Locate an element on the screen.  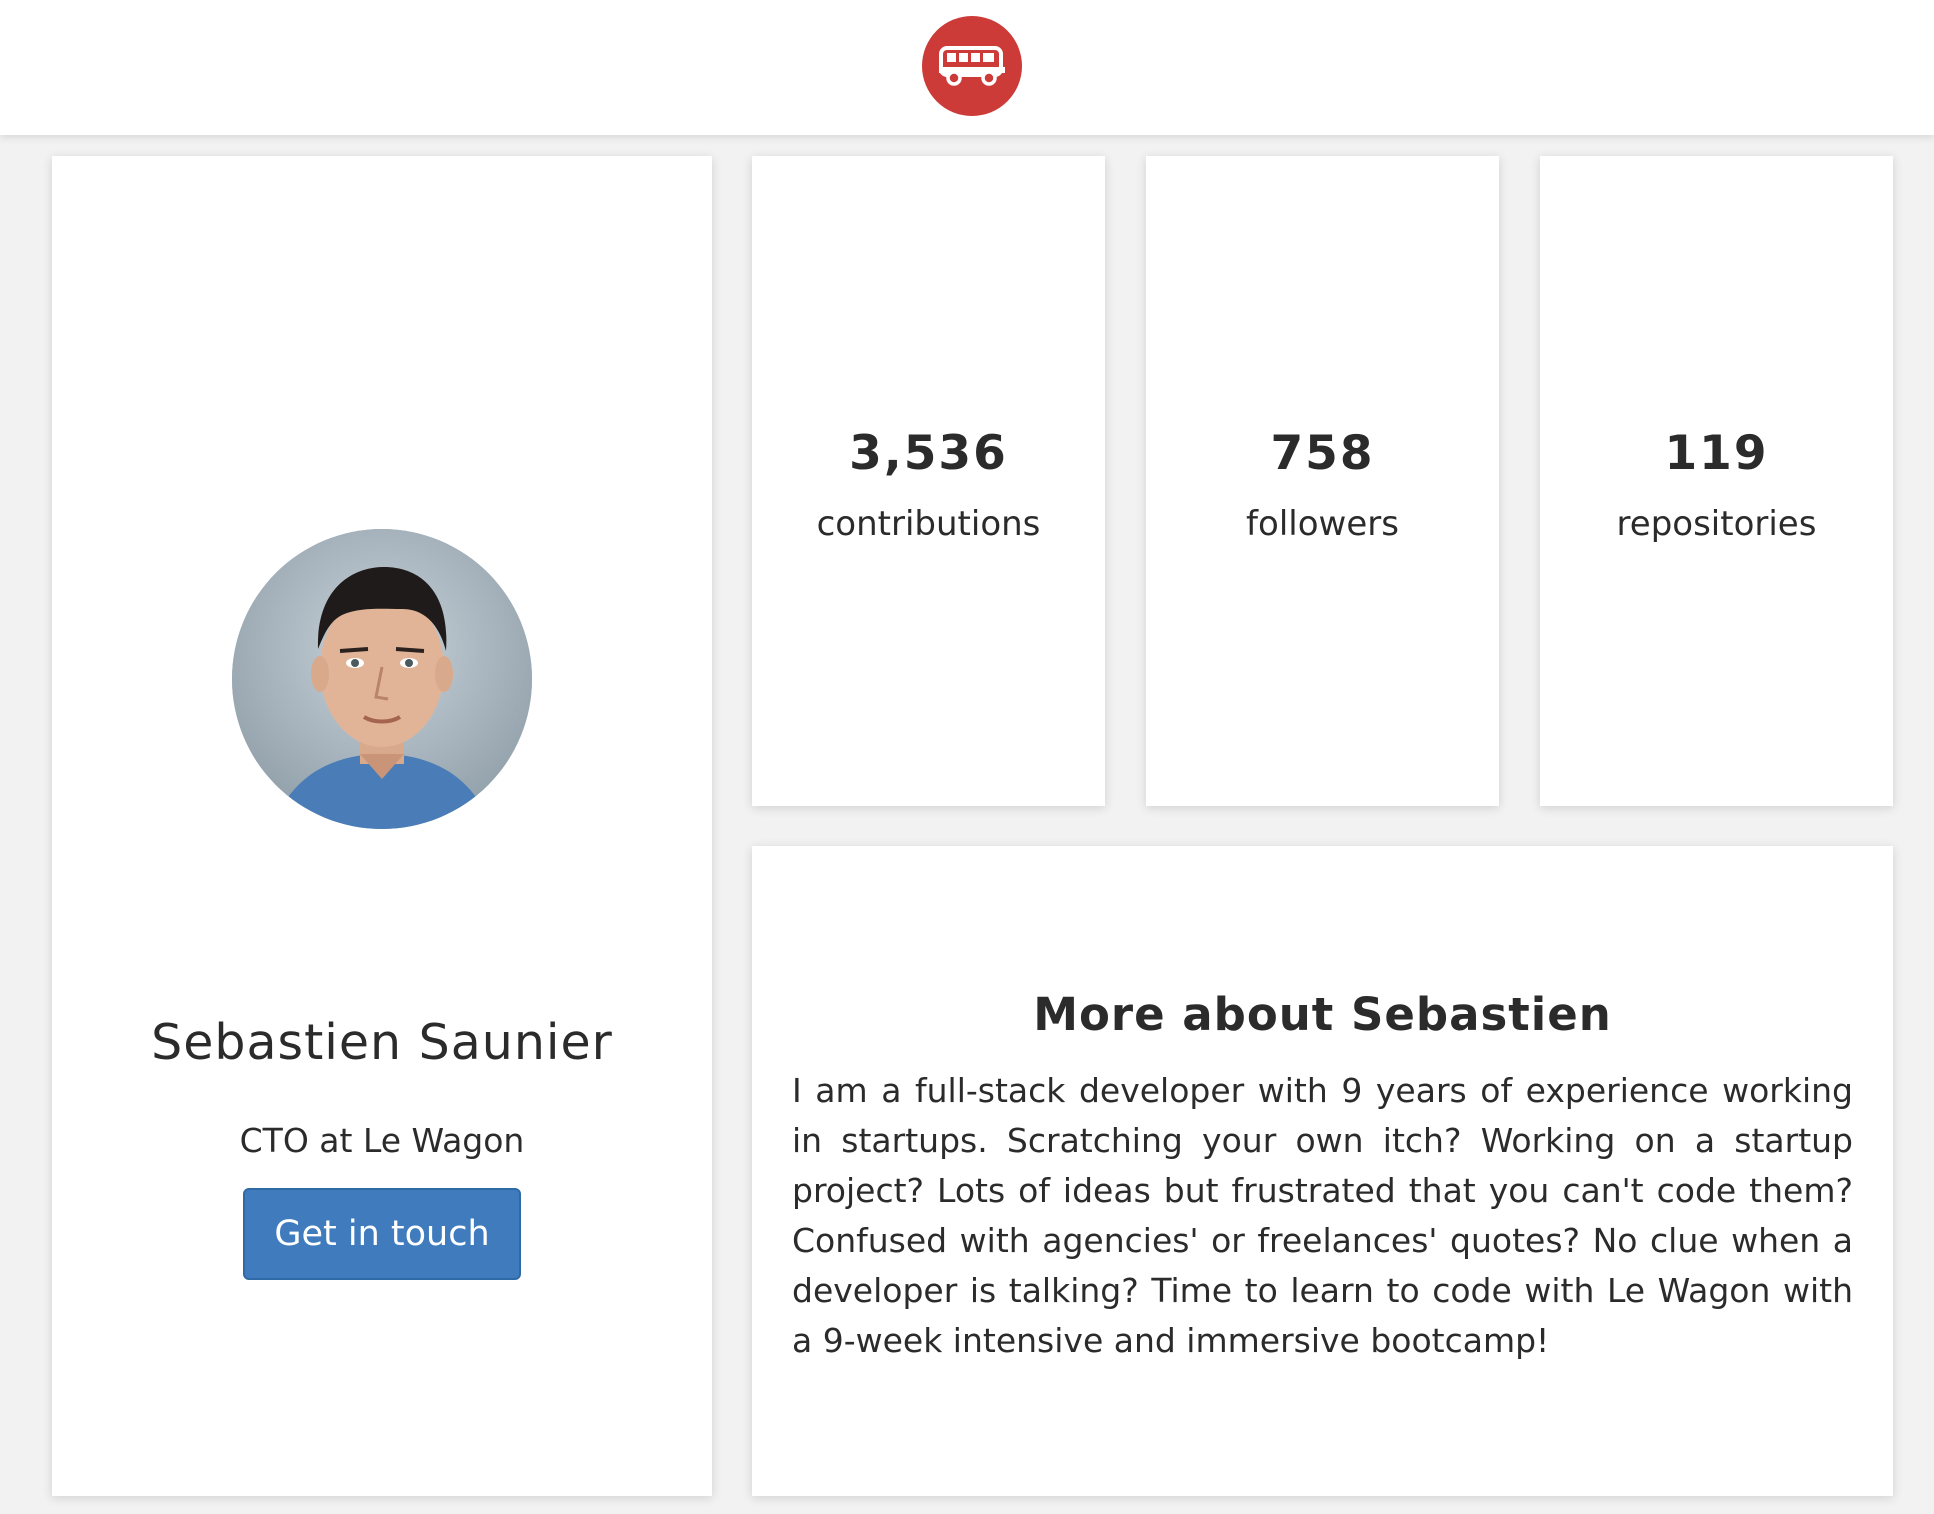
van-icon is located at coordinates (972, 66).